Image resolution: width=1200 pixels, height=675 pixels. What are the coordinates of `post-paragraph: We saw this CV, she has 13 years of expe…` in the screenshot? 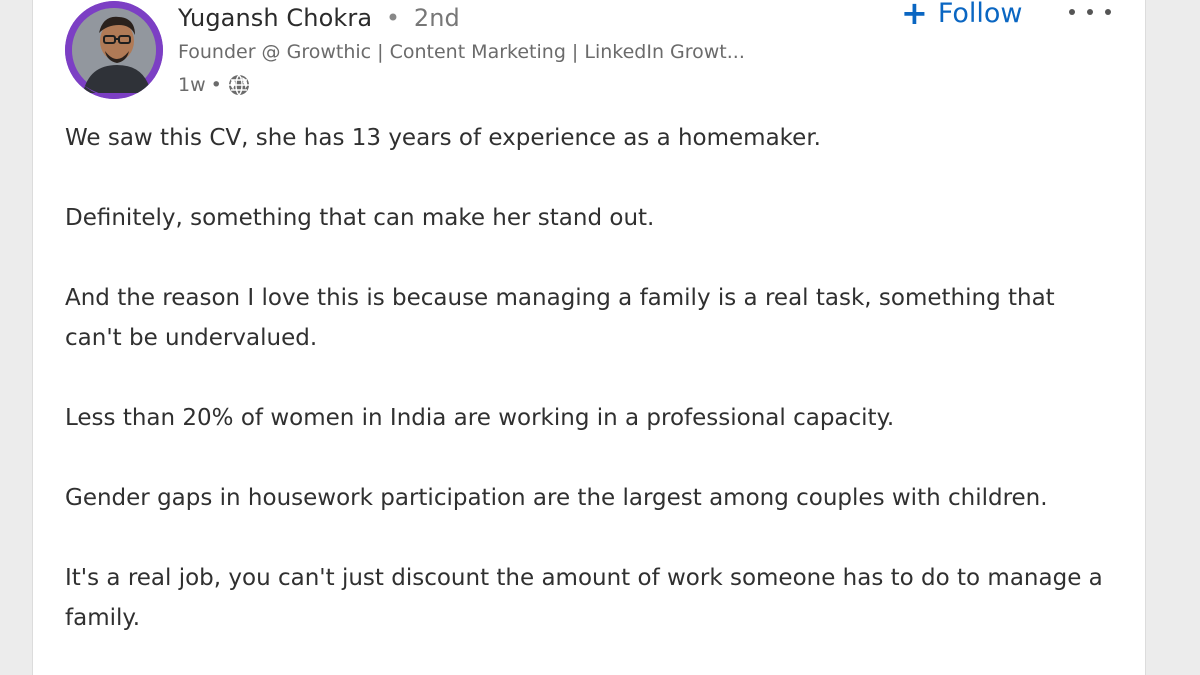 It's located at (443, 138).